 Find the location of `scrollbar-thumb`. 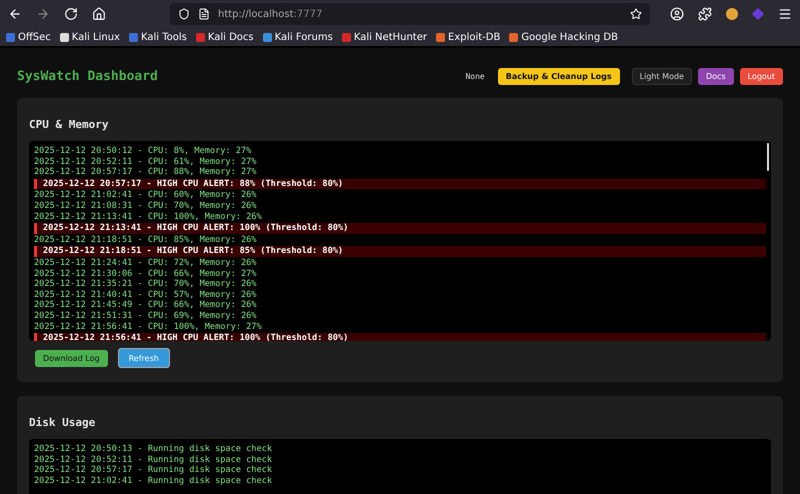

scrollbar-thumb is located at coordinates (768, 157).